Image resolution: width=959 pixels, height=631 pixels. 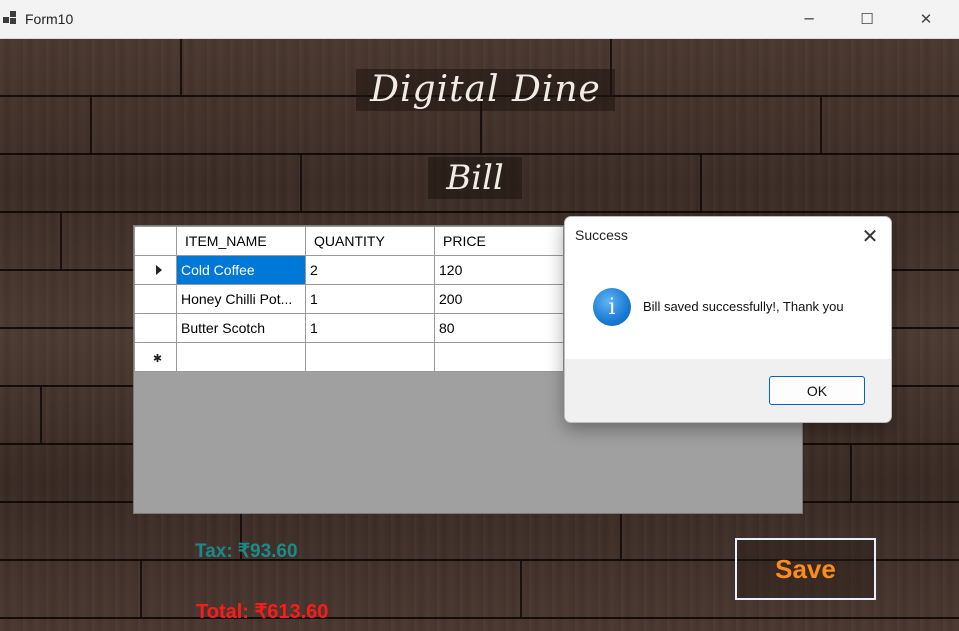 What do you see at coordinates (241, 270) in the screenshot?
I see `cell-item-name: Cold Coffee` at bounding box center [241, 270].